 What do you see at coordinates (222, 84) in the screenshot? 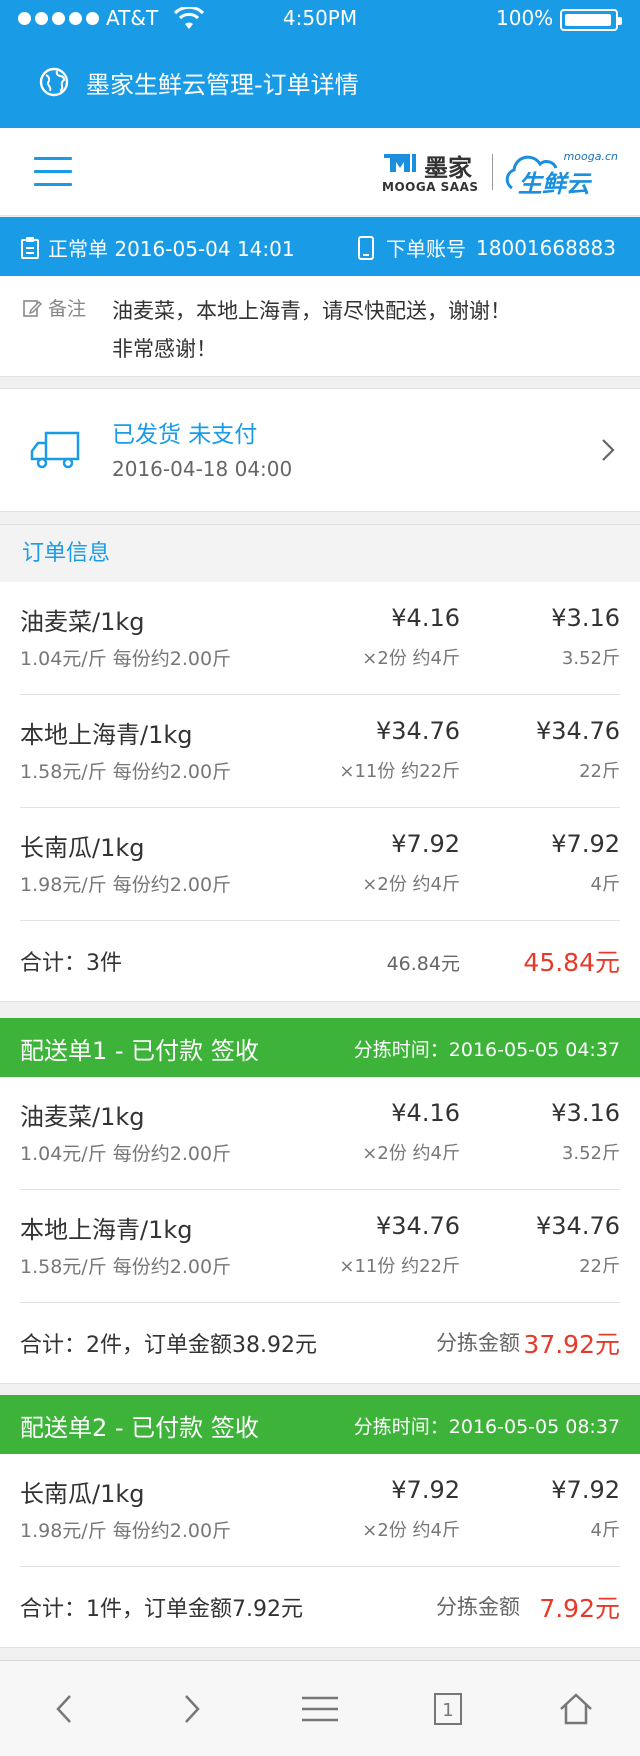
I see `app-title: 墨家生鲜云管理-订单详情` at bounding box center [222, 84].